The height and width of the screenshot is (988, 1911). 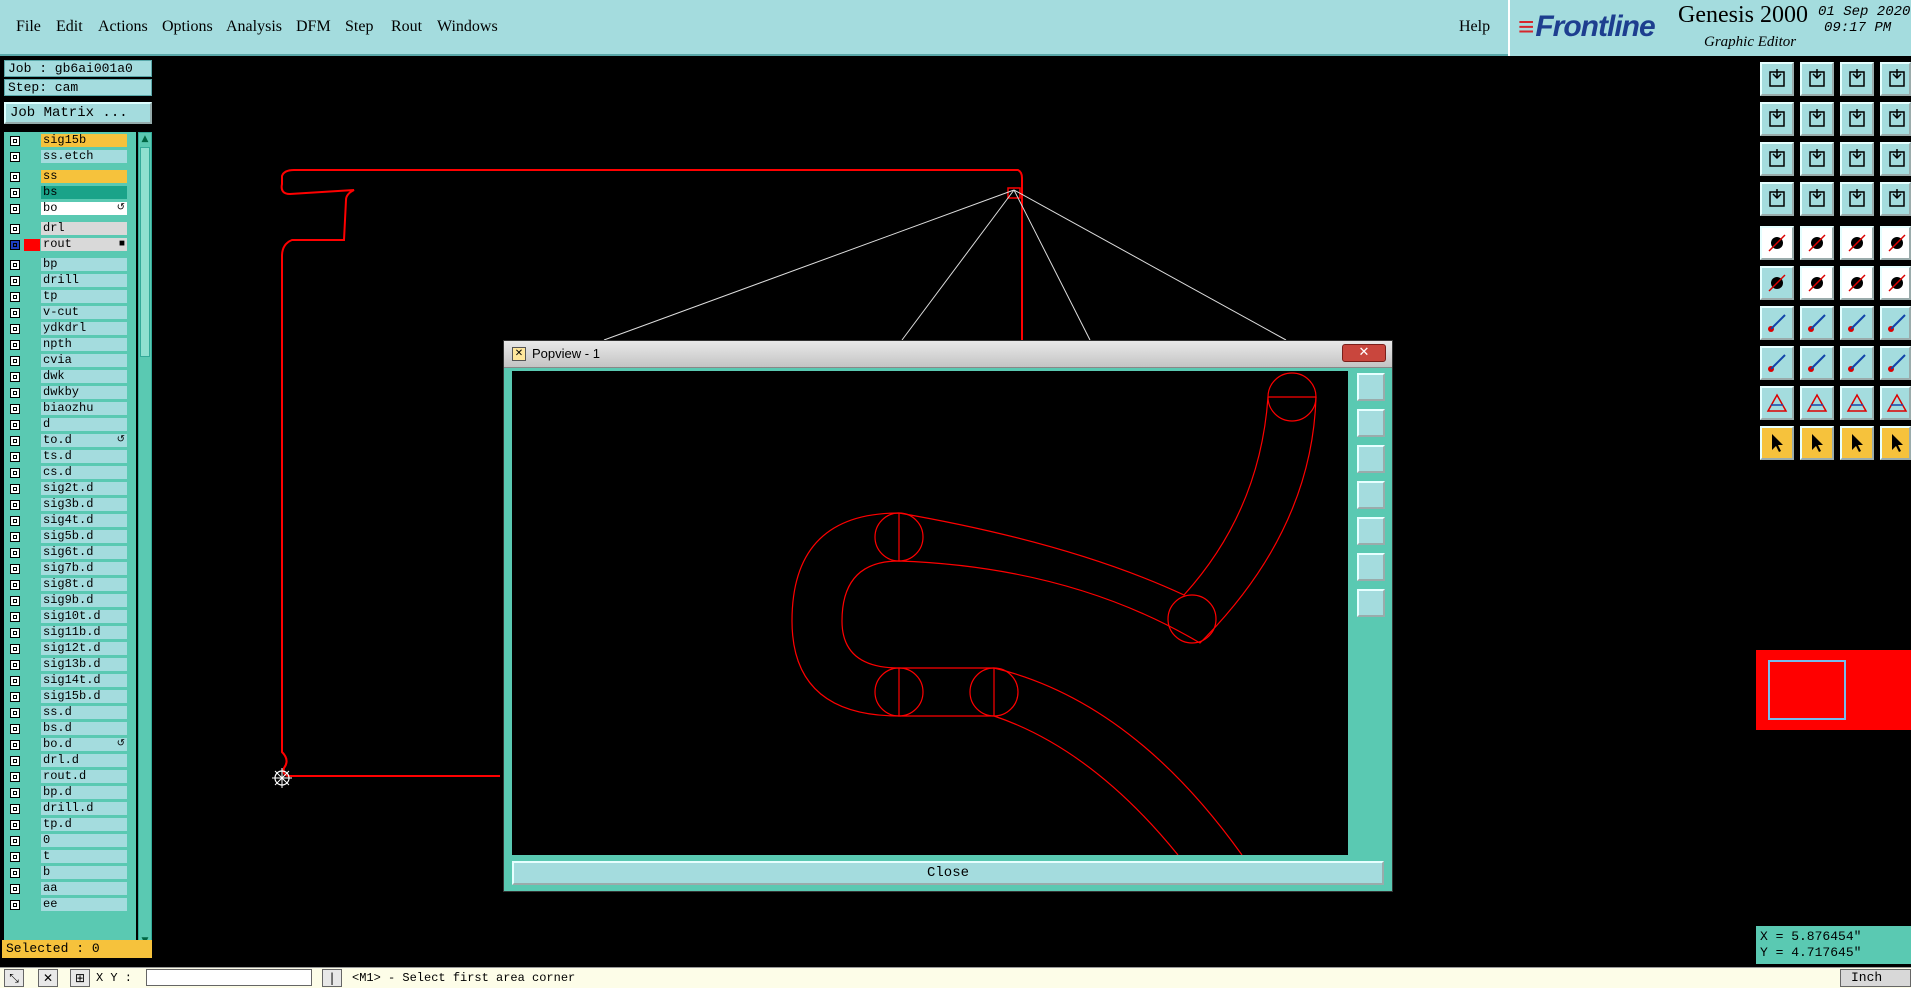 I want to click on layer-row: bo ↺, so click(x=70, y=209).